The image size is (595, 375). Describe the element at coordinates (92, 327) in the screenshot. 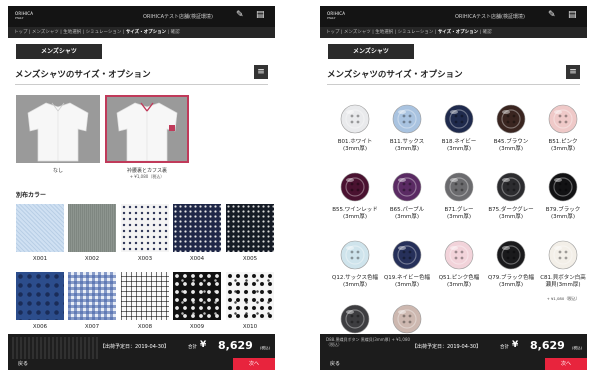

I see `fabric-code: X007` at that location.